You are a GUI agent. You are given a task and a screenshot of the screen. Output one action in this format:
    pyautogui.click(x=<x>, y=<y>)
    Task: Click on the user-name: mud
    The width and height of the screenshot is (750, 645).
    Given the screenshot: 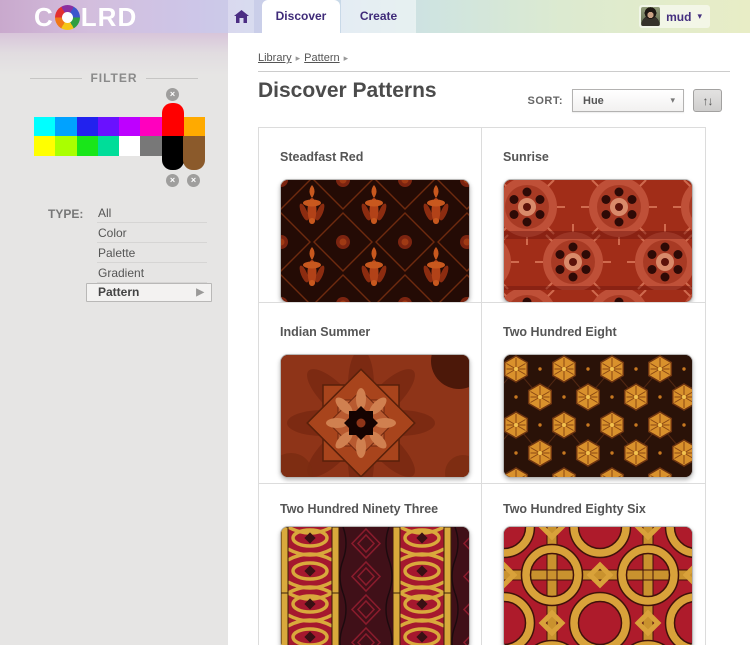 What is the action you would take?
    pyautogui.click(x=679, y=16)
    